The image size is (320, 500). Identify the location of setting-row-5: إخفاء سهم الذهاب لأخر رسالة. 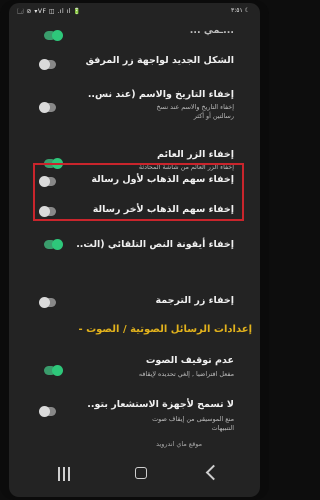
(134, 208).